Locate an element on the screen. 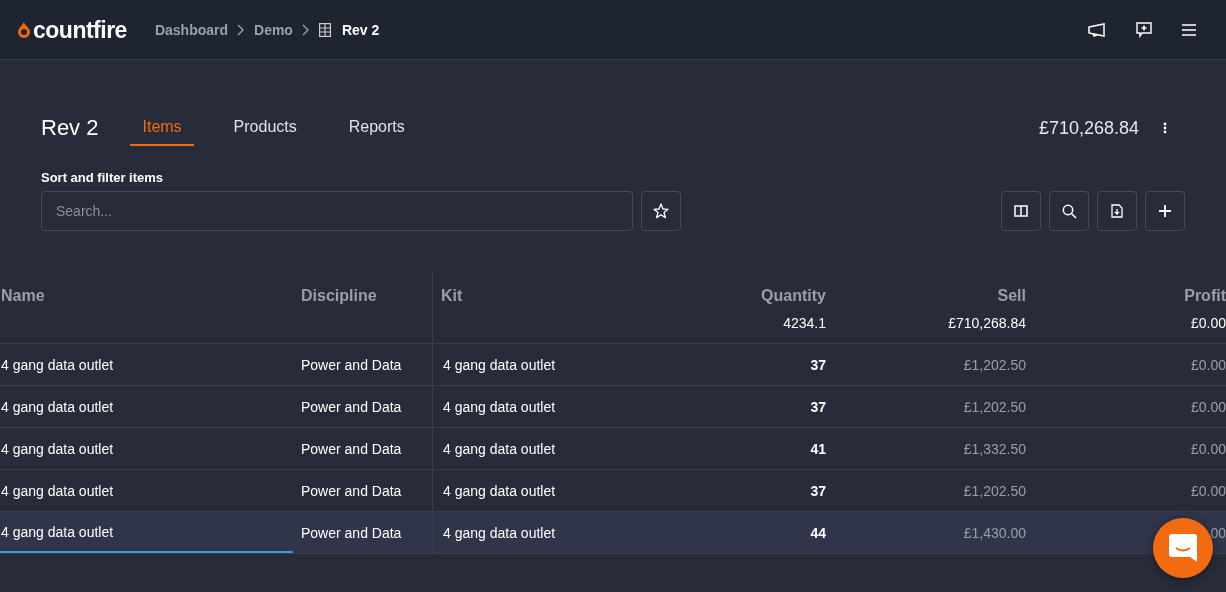 Image resolution: width=1226 pixels, height=592 pixels. chat-plus-icon is located at coordinates (1144, 29).